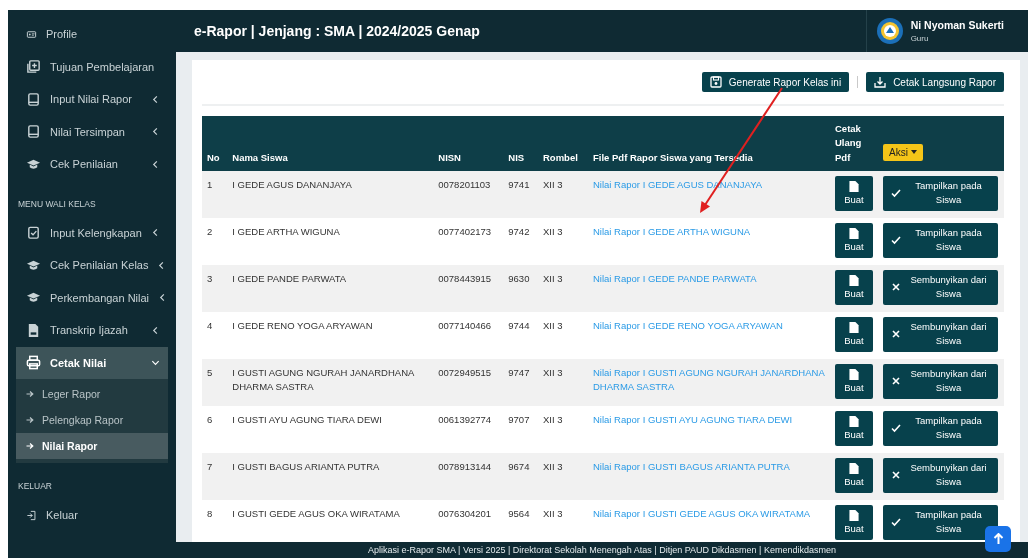  What do you see at coordinates (92, 232) in the screenshot?
I see `sidebar-item: Input Kelengkapan` at bounding box center [92, 232].